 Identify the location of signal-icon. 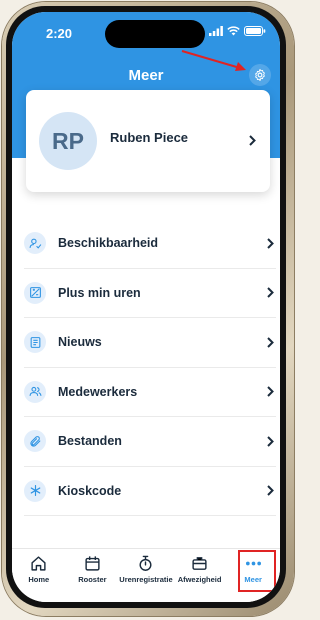
(216, 31).